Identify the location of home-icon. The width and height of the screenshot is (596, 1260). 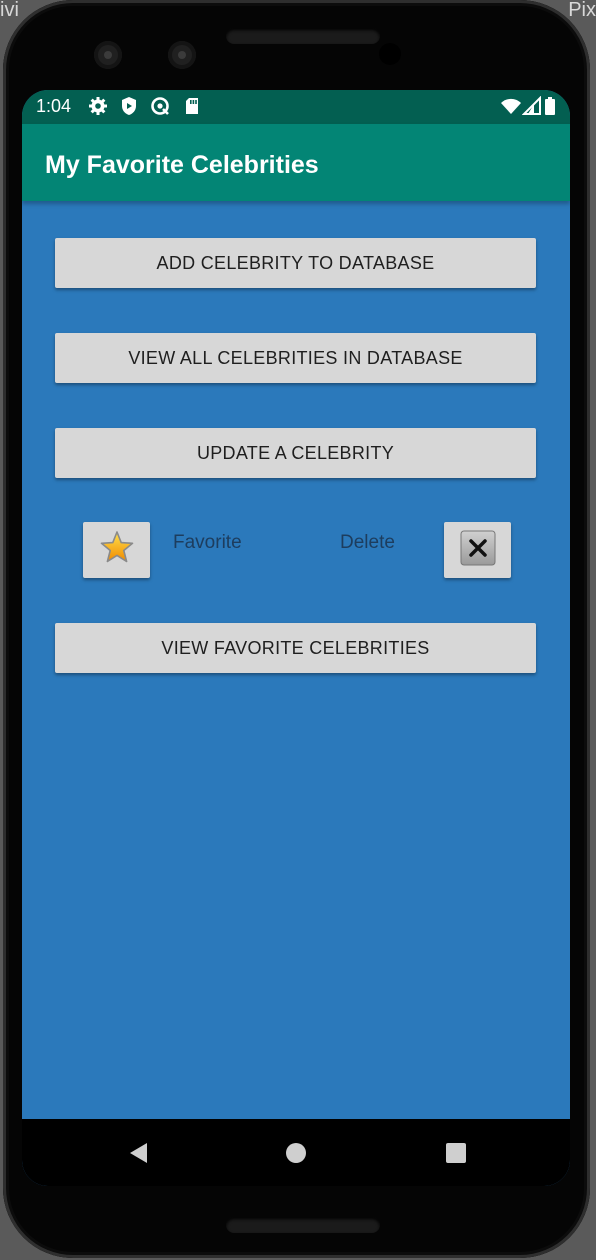
(296, 1153).